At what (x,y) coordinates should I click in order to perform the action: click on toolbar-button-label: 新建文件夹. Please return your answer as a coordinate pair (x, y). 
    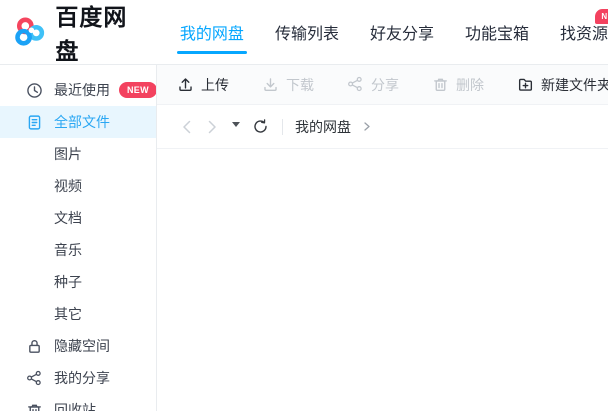
    Looking at the image, I should click on (574, 84).